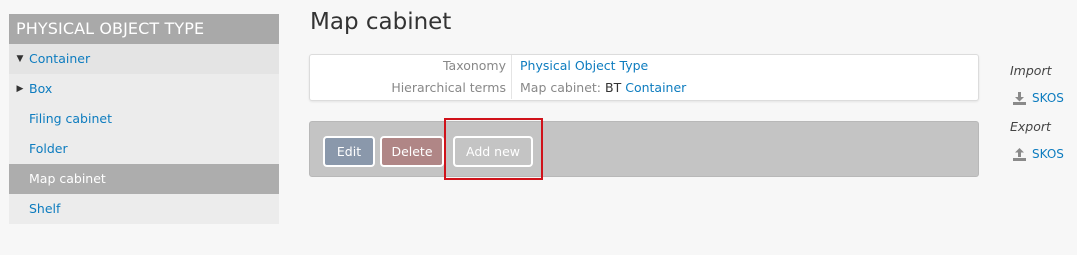 This screenshot has height=255, width=1077. Describe the element at coordinates (1048, 154) in the screenshot. I see `export-skos-label: SKOS` at that location.